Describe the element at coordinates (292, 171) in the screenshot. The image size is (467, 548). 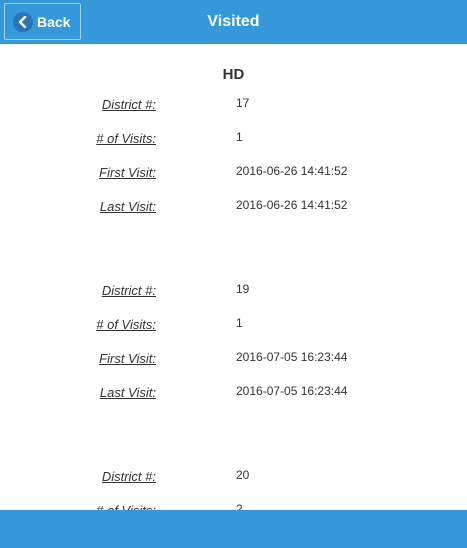
I see `first-visit-value: 2016-06-26 14:41:52` at that location.